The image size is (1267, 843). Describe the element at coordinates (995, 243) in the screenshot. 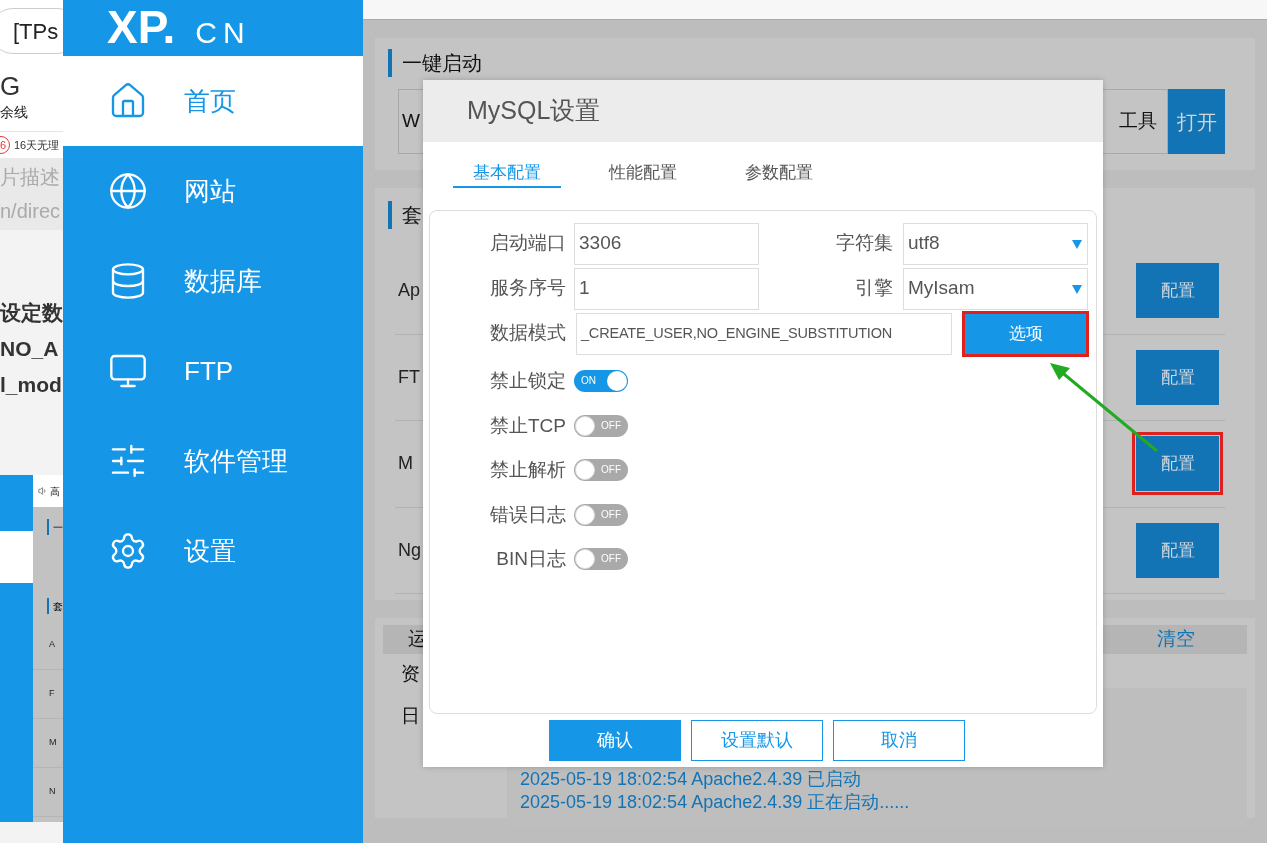

I see `charset-select: utf8` at that location.